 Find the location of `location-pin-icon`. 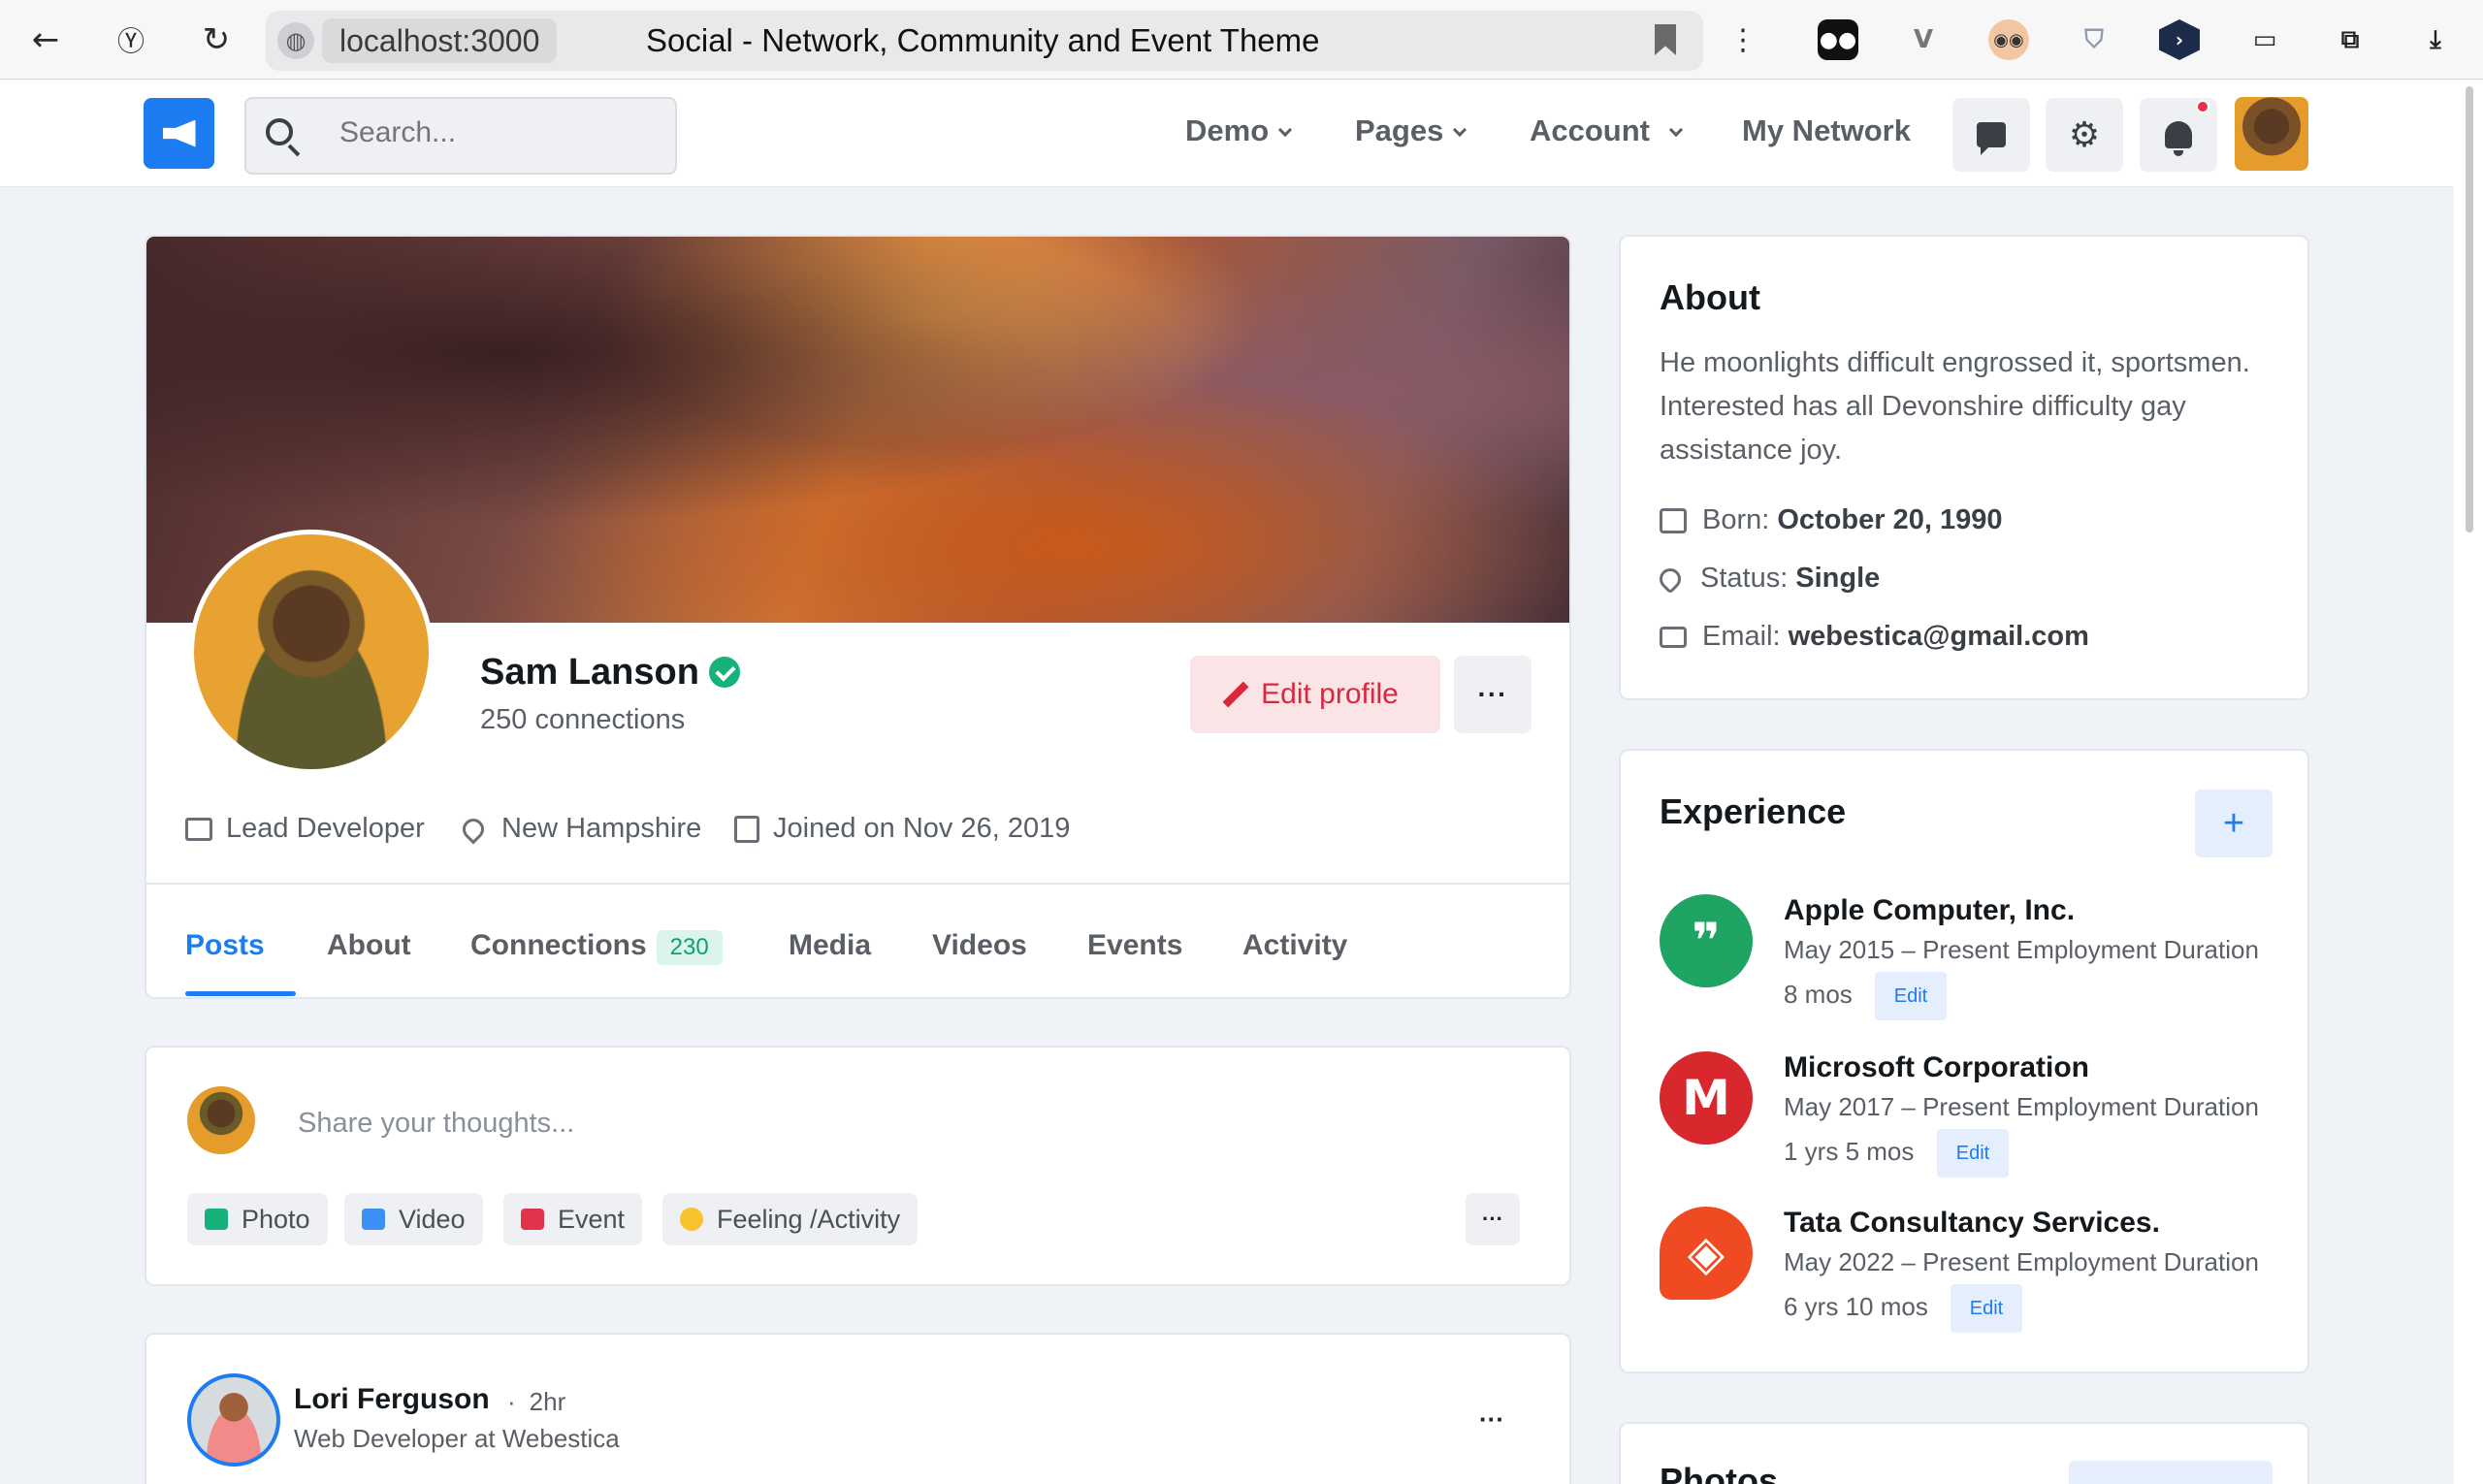

location-pin-icon is located at coordinates (474, 829).